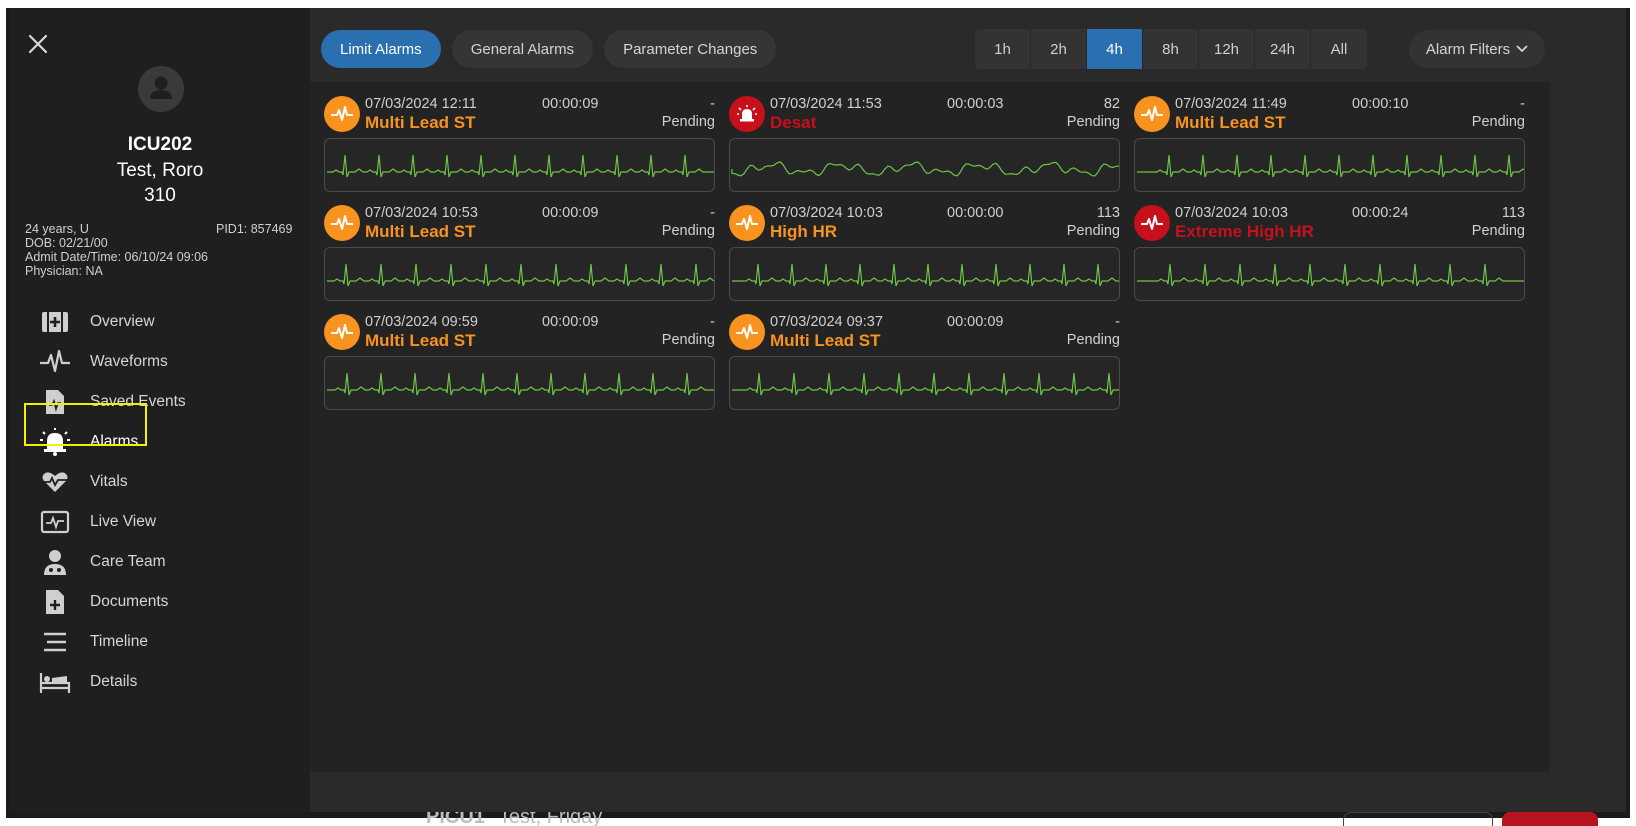 The height and width of the screenshot is (826, 1636). I want to click on nav-item-documents: Documents, so click(162, 602).